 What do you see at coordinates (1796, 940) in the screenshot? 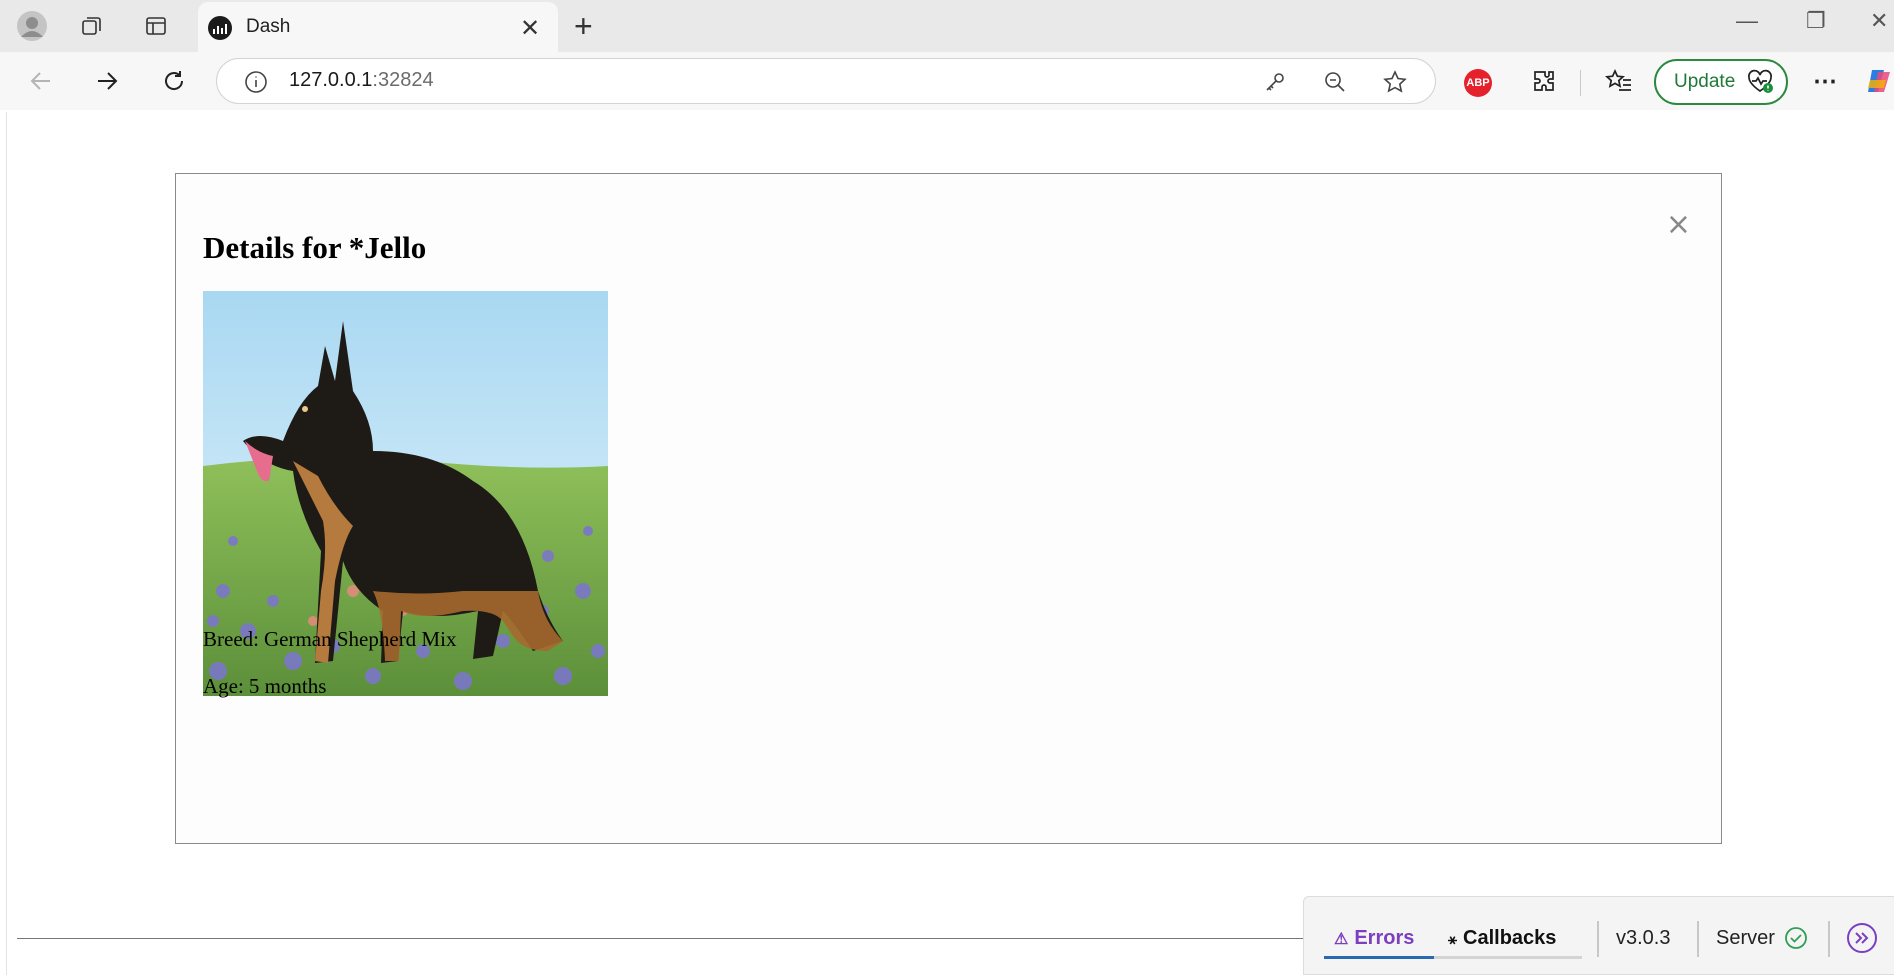
I see `server-ok-icon` at bounding box center [1796, 940].